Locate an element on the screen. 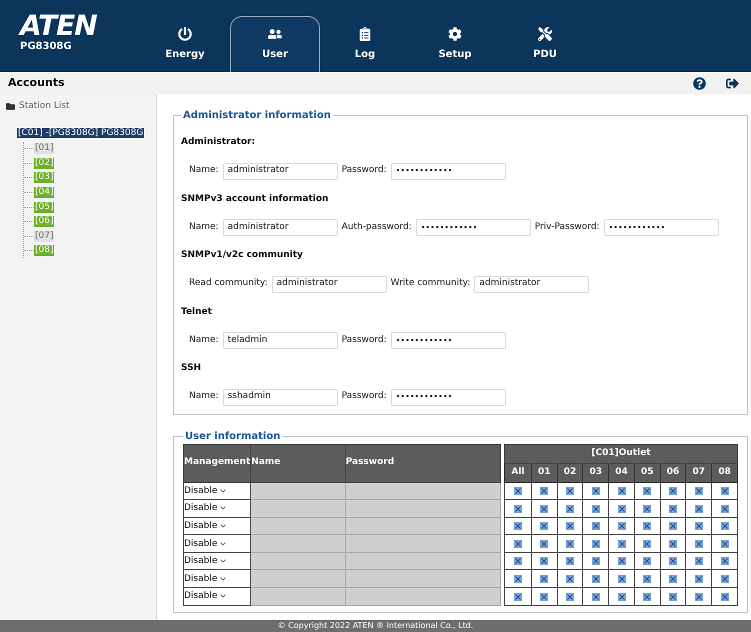 The image size is (751, 632). column-header: 02 is located at coordinates (570, 472).